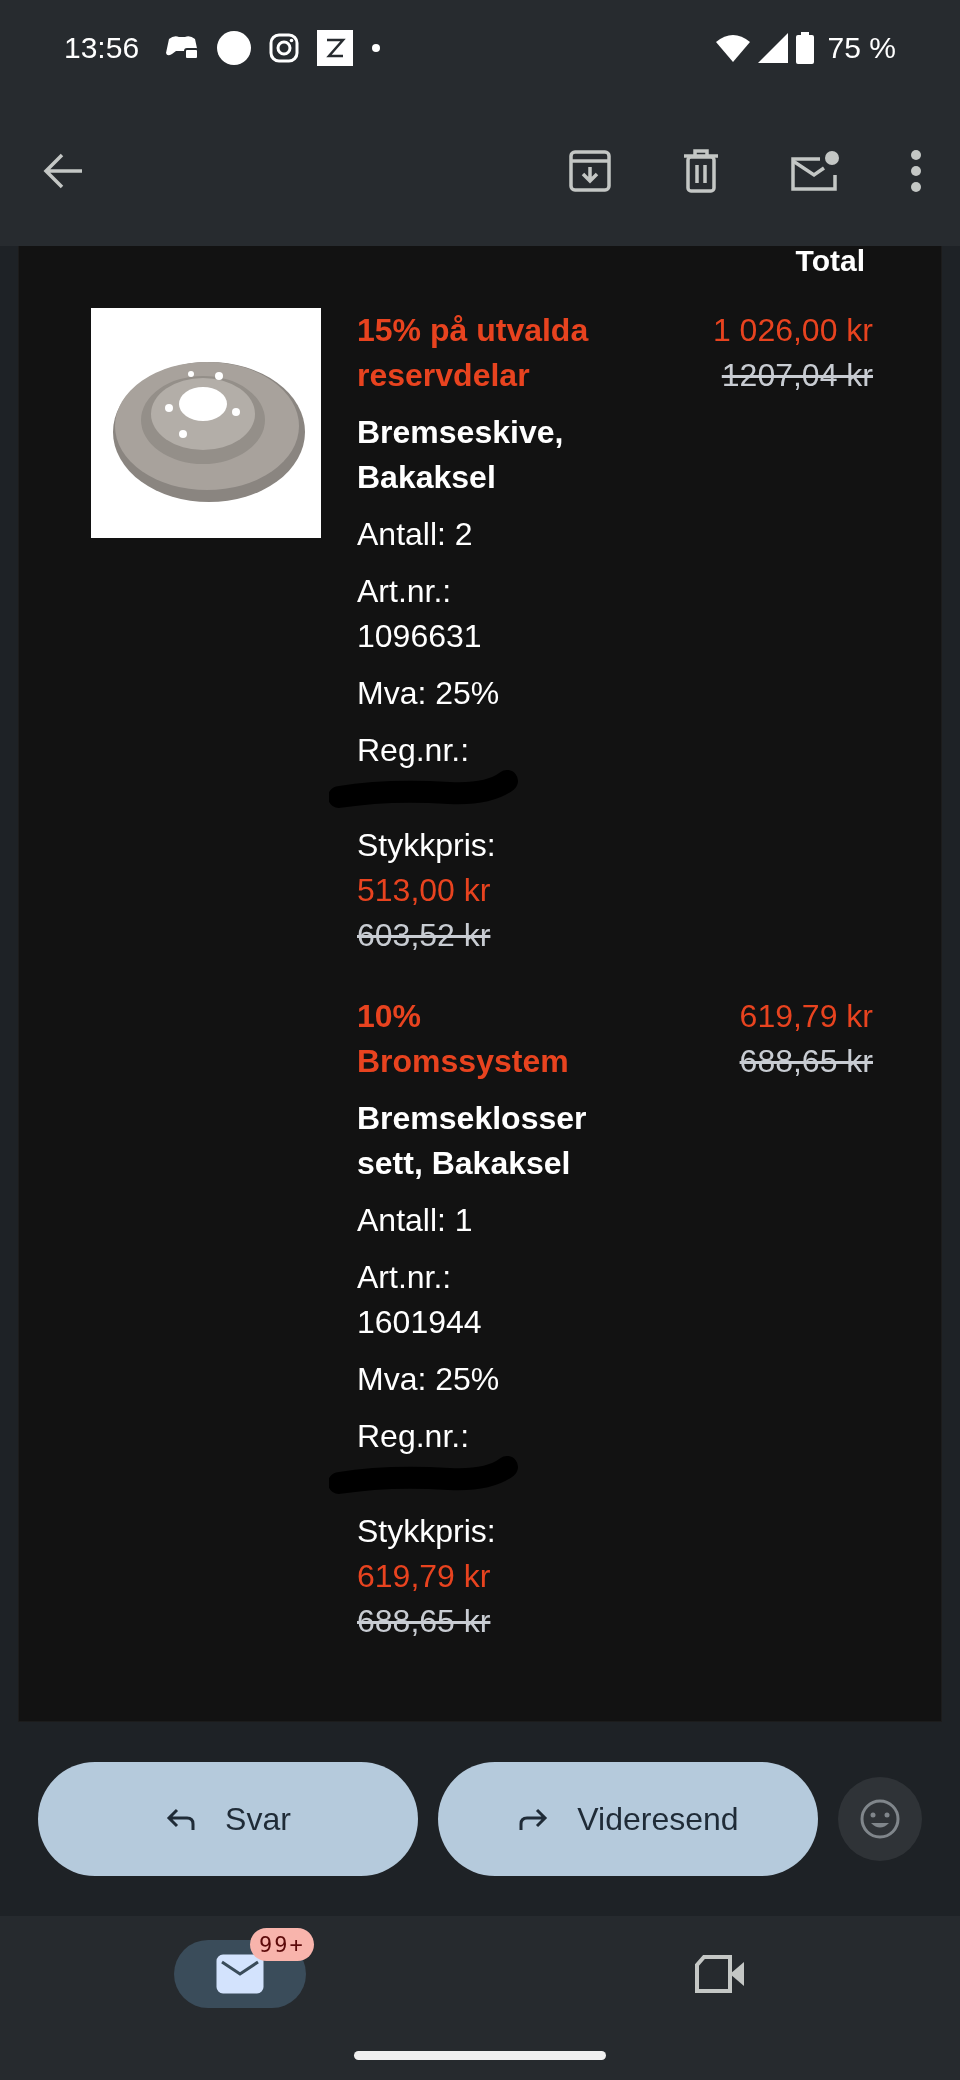 The height and width of the screenshot is (2080, 960). What do you see at coordinates (701, 171) in the screenshot?
I see `trash-icon` at bounding box center [701, 171].